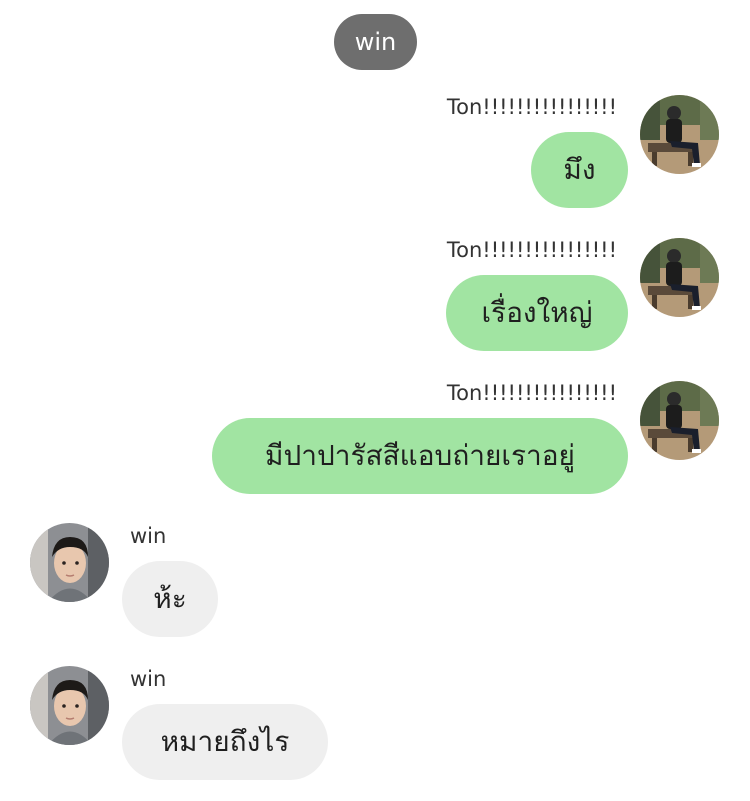  Describe the element at coordinates (420, 456) in the screenshot. I see `message-bubble-outgoing: มีปาปารัสสีแอบถ่ายเราอยู่` at that location.